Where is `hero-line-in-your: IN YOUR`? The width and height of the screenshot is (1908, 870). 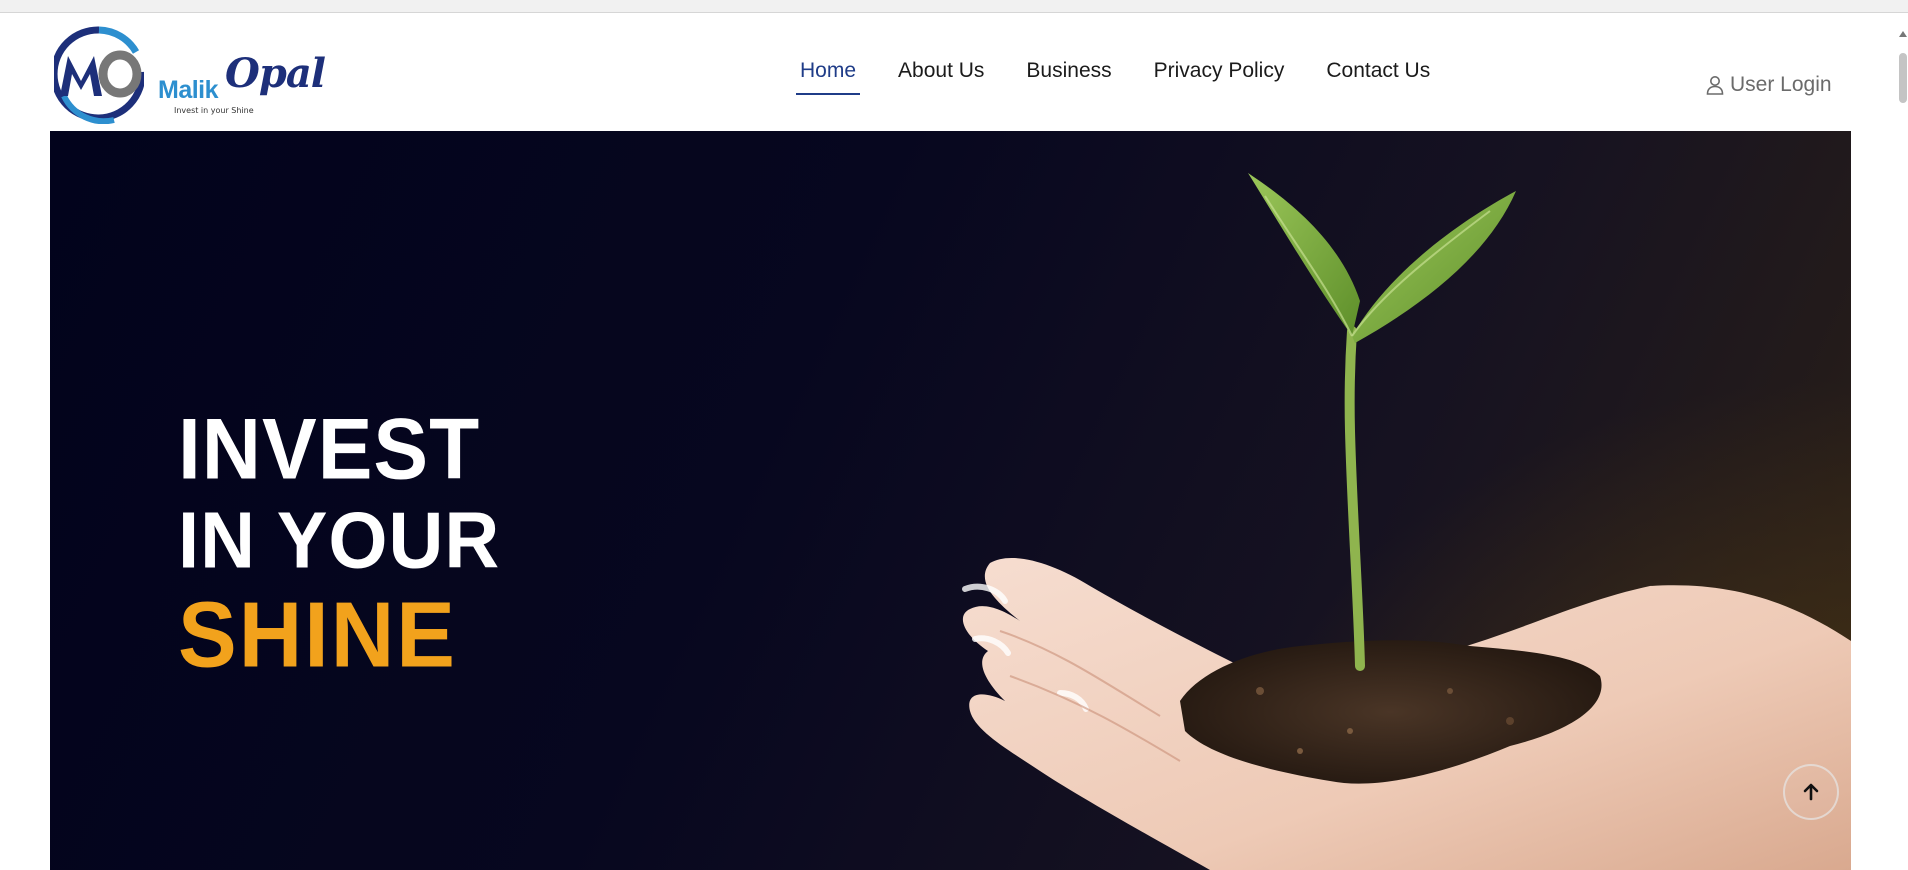
hero-line-in-your: IN YOUR is located at coordinates (339, 540).